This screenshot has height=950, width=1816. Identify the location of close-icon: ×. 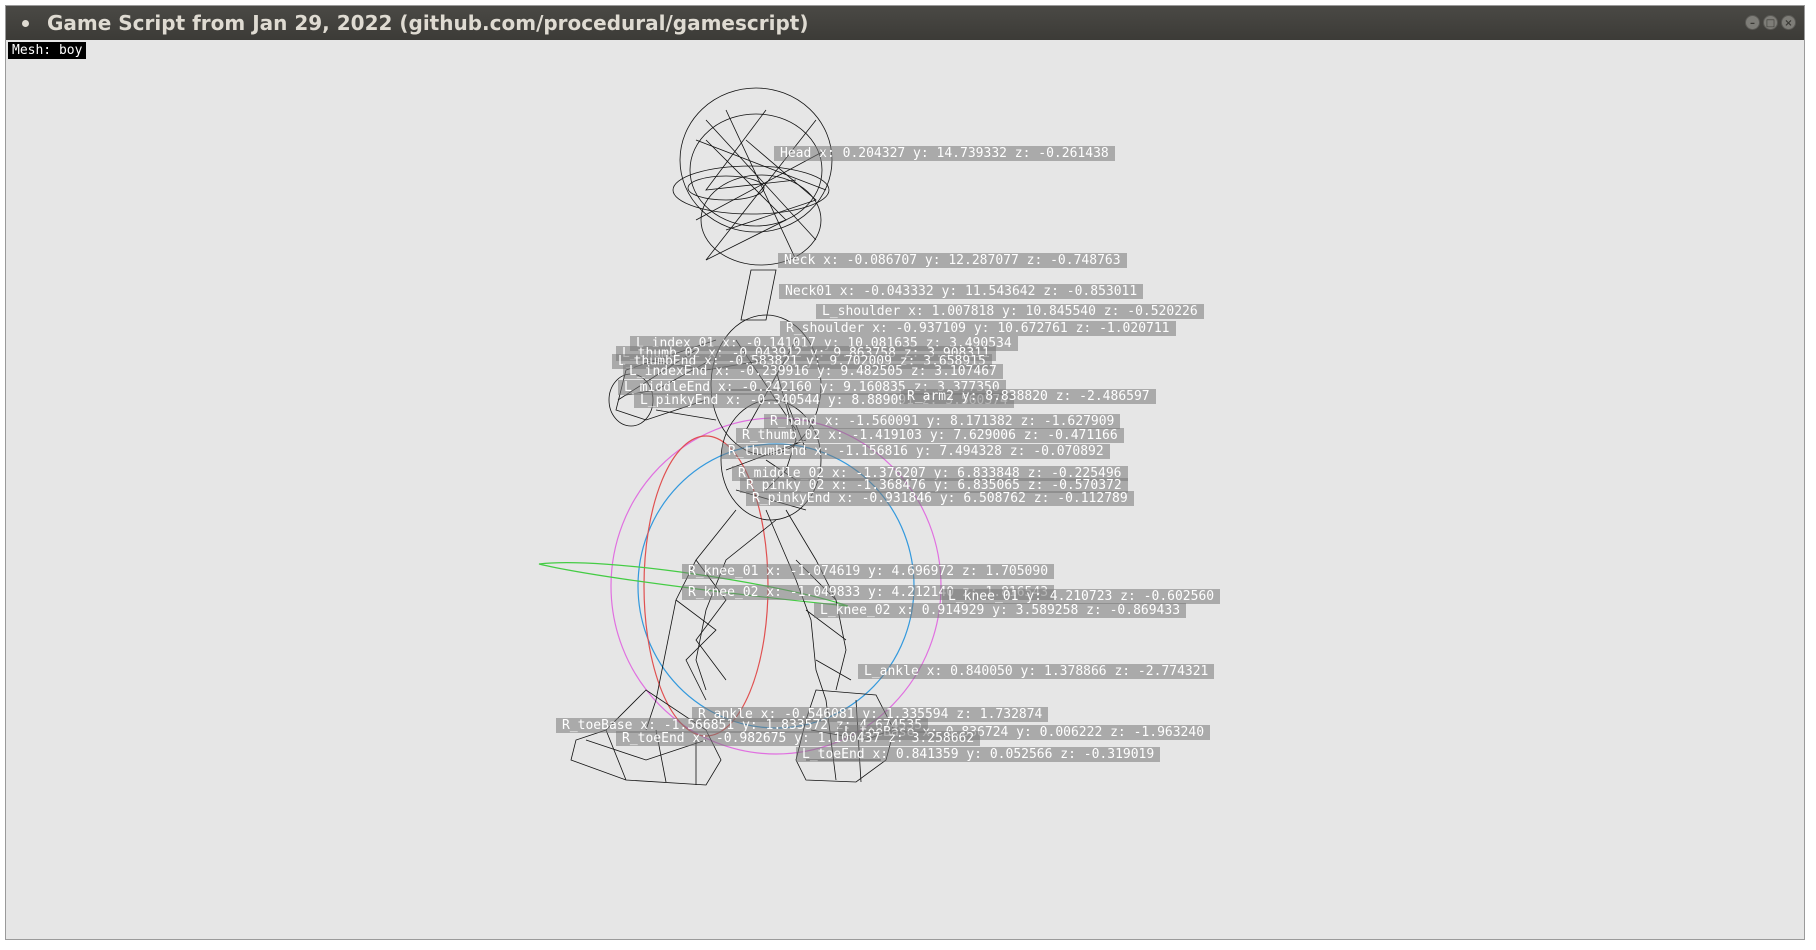
(1788, 22).